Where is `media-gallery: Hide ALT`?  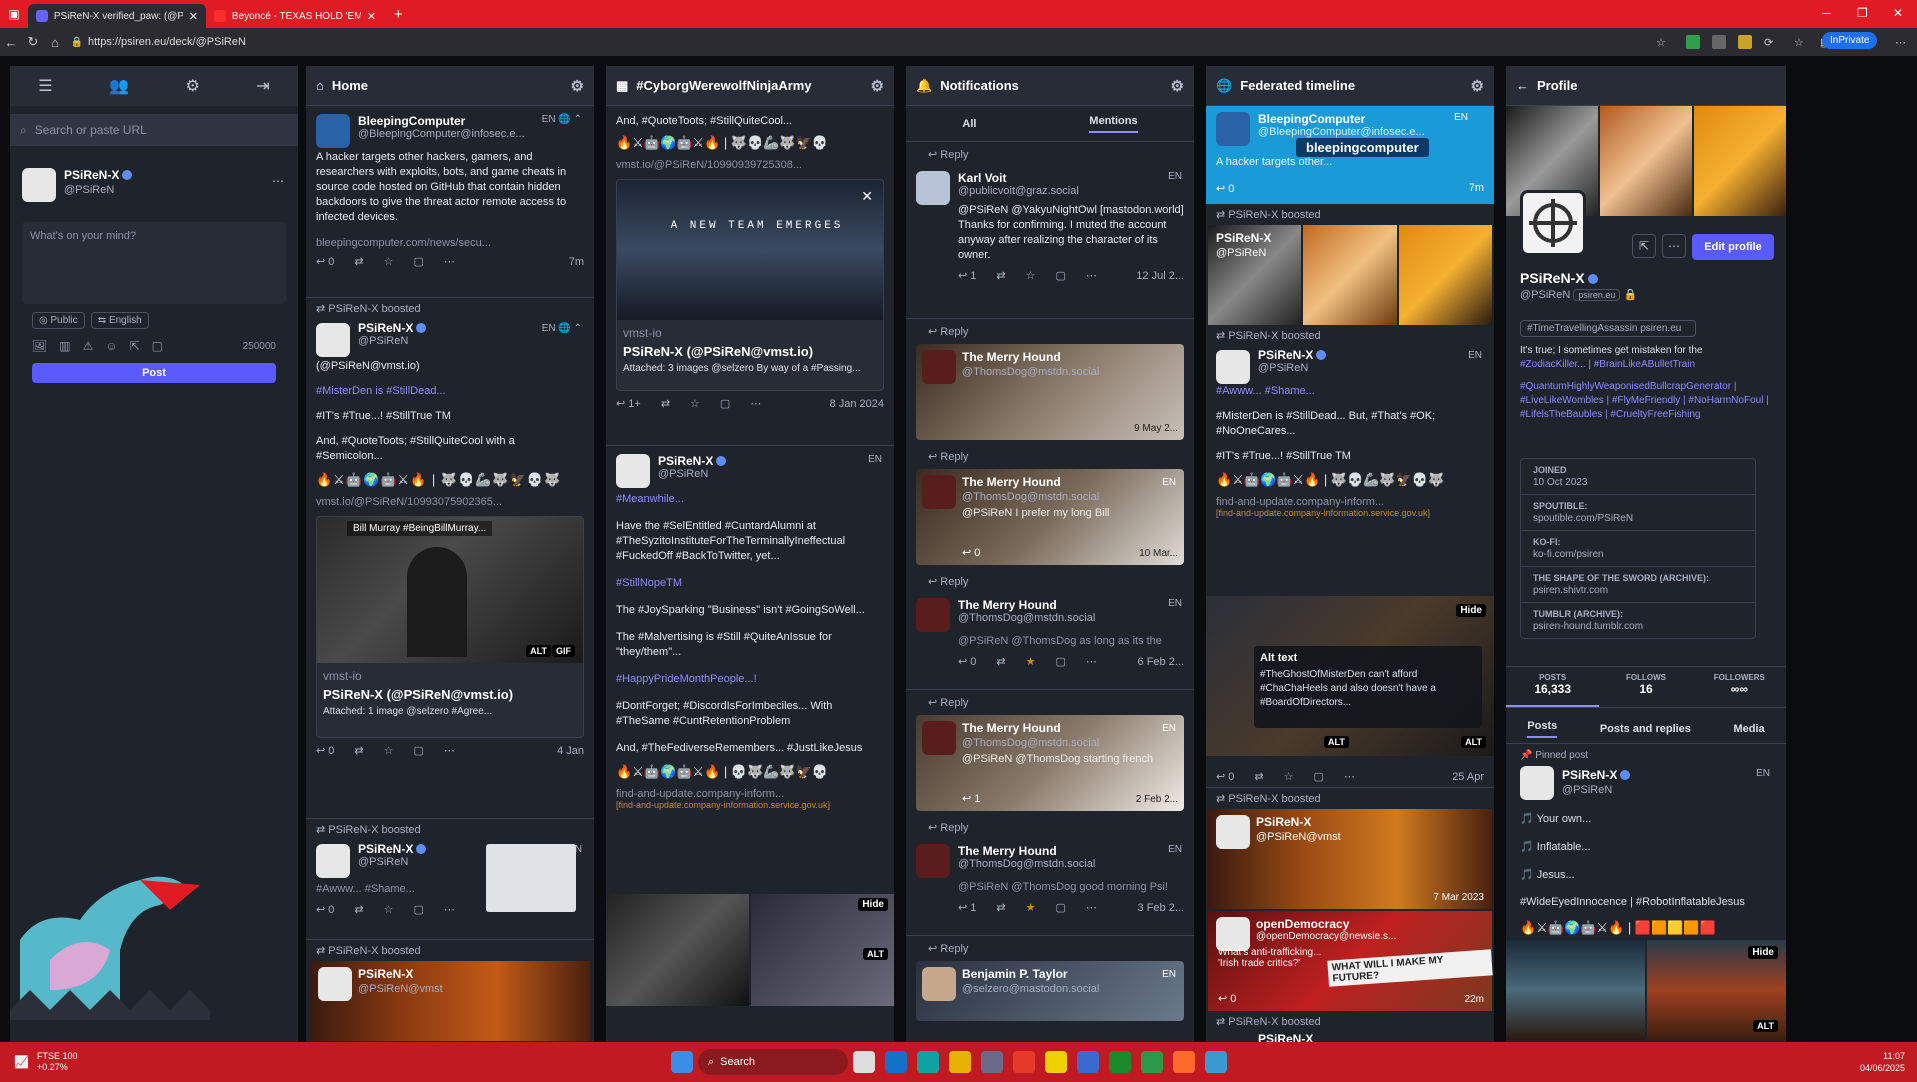 media-gallery: Hide ALT is located at coordinates (750, 950).